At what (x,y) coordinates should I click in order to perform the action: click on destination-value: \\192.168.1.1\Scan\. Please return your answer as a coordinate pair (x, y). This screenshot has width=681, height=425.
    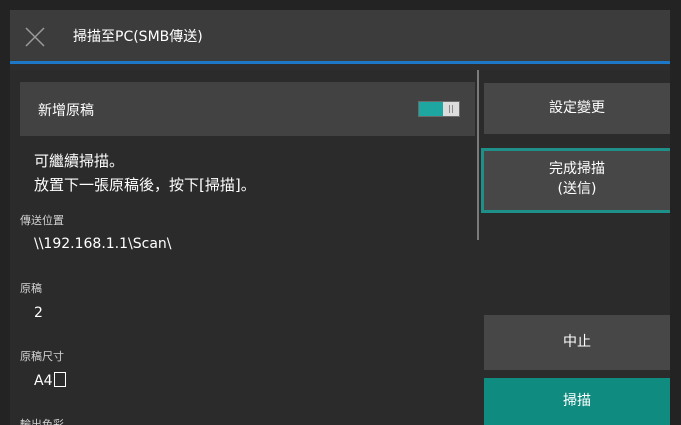
    Looking at the image, I should click on (103, 244).